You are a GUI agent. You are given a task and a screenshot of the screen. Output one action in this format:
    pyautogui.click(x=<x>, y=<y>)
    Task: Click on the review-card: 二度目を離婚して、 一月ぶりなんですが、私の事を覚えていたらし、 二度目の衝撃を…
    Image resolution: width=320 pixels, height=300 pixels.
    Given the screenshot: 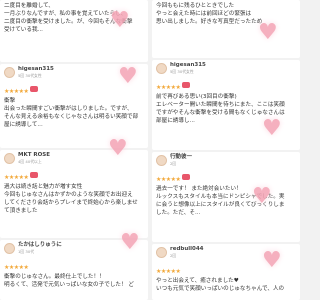 What is the action you would take?
    pyautogui.click(x=74, y=31)
    